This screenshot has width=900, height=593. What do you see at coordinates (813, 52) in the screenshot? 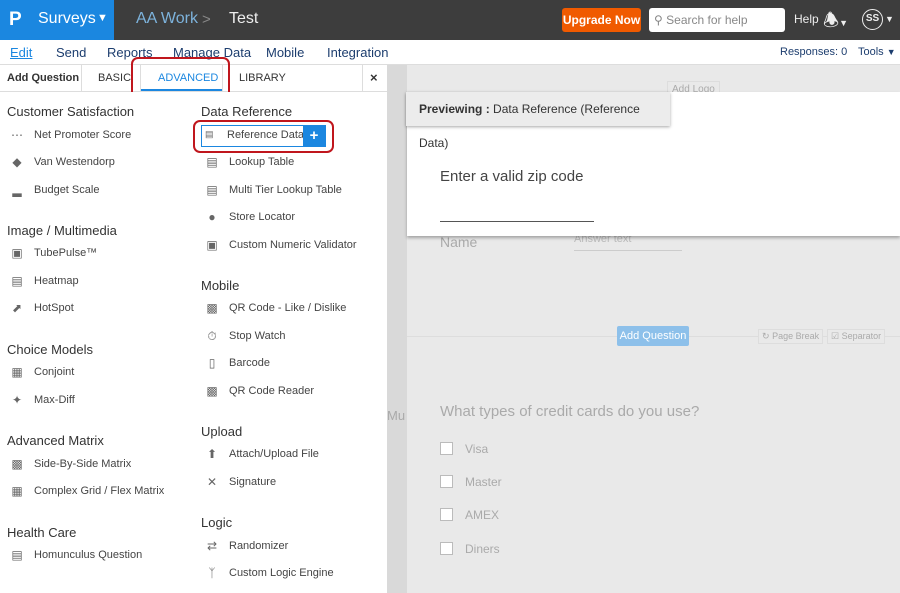
I see `responses-count: Responses: 0` at bounding box center [813, 52].